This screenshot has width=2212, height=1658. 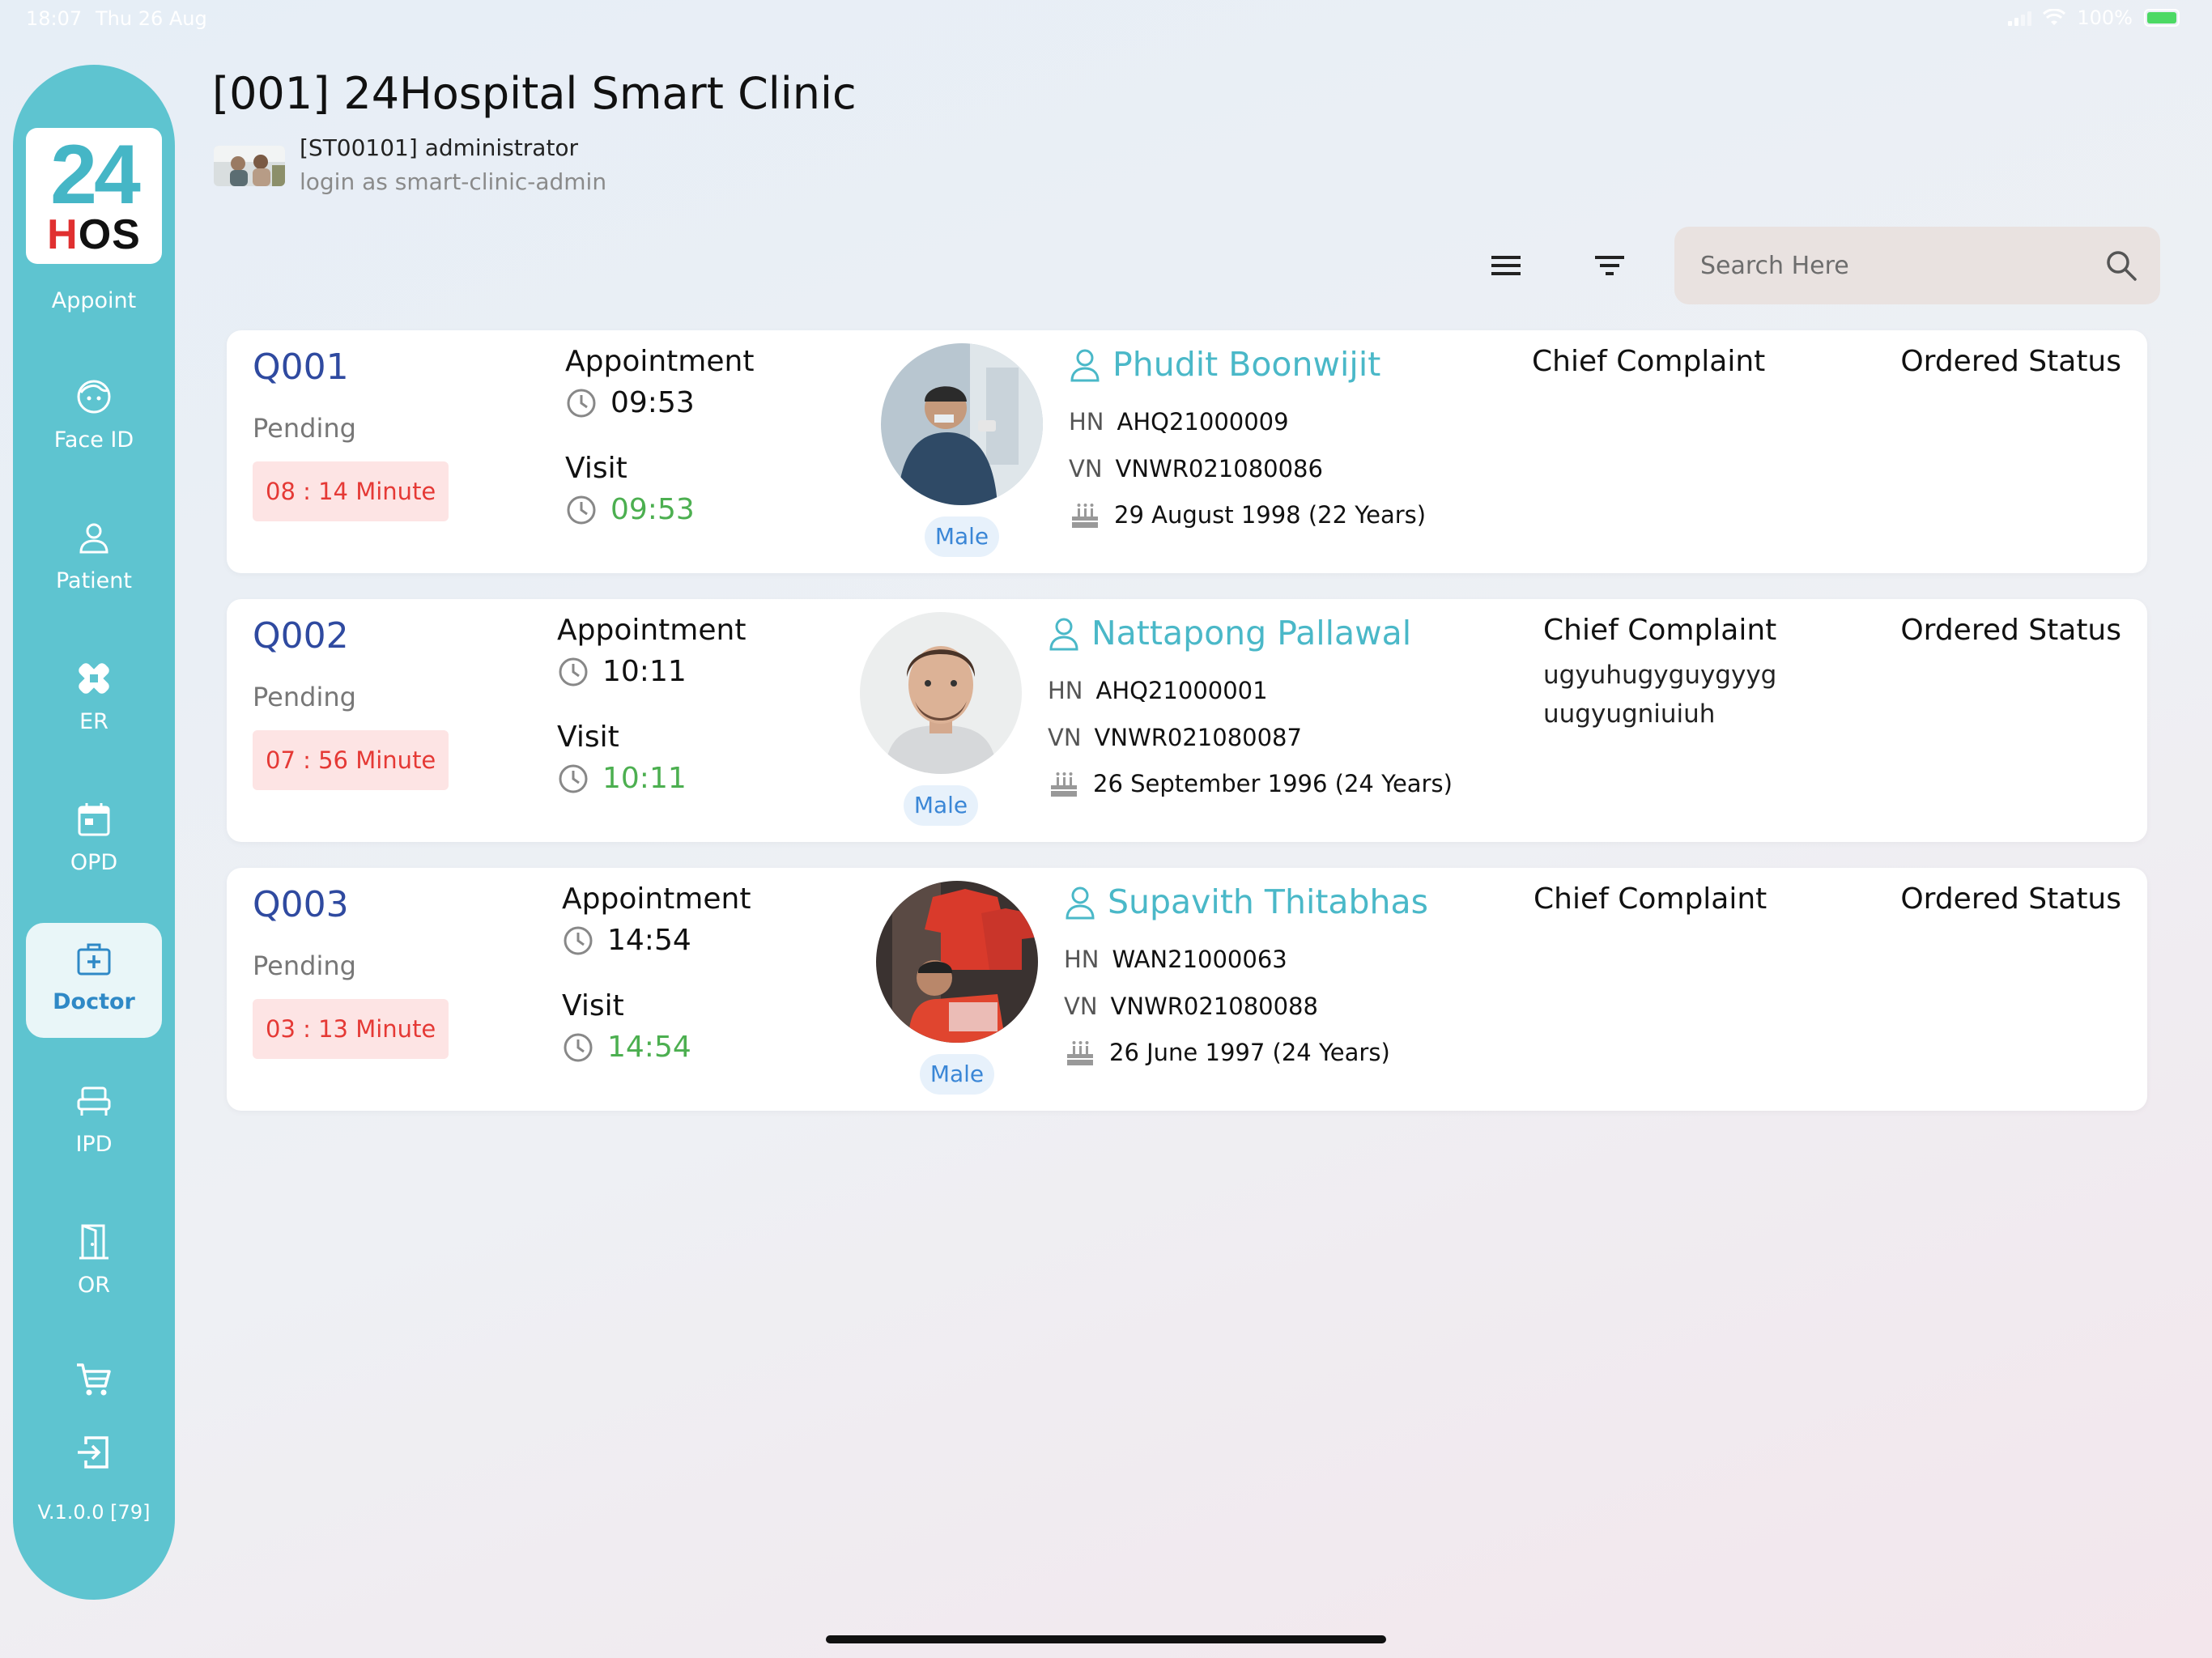 I want to click on logo-hos: HOS, so click(x=94, y=234).